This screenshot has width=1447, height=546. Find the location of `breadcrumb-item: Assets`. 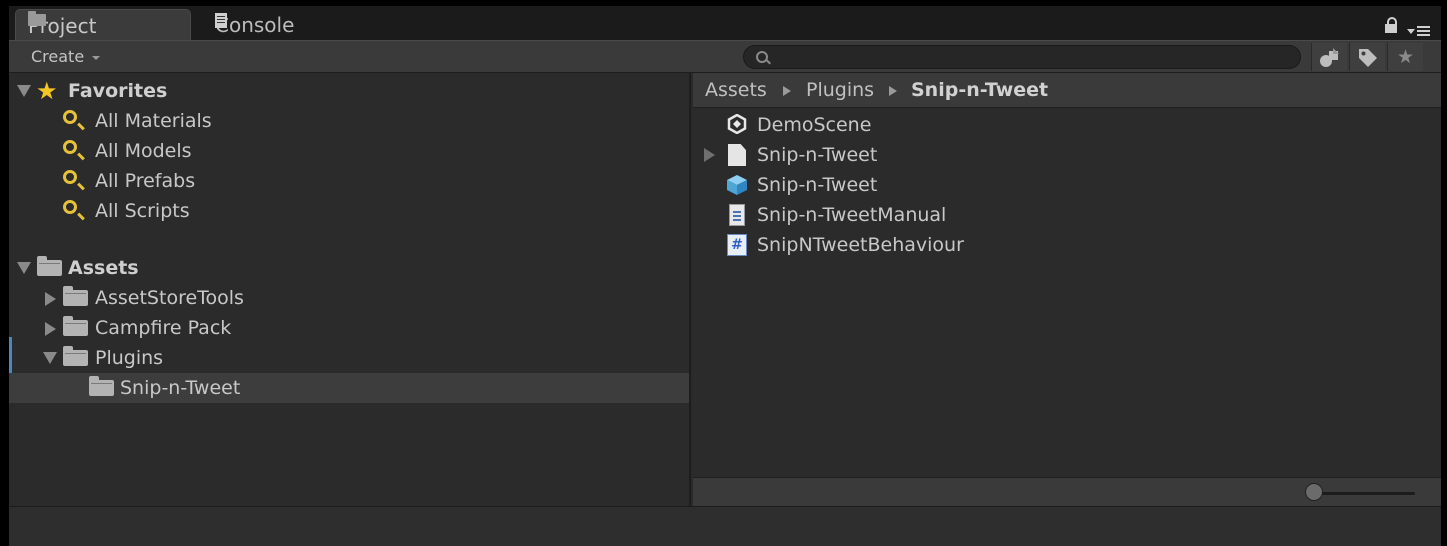

breadcrumb-item: Assets is located at coordinates (736, 90).